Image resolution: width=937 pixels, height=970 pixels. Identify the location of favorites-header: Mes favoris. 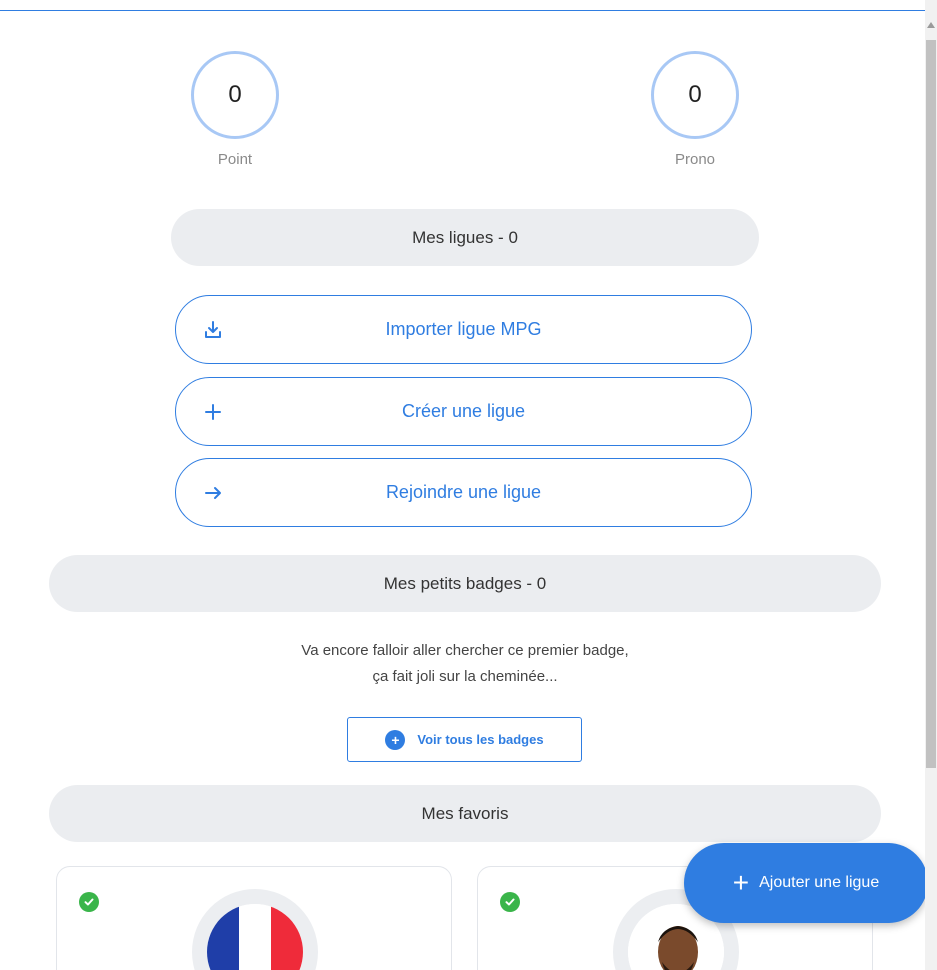
(465, 813).